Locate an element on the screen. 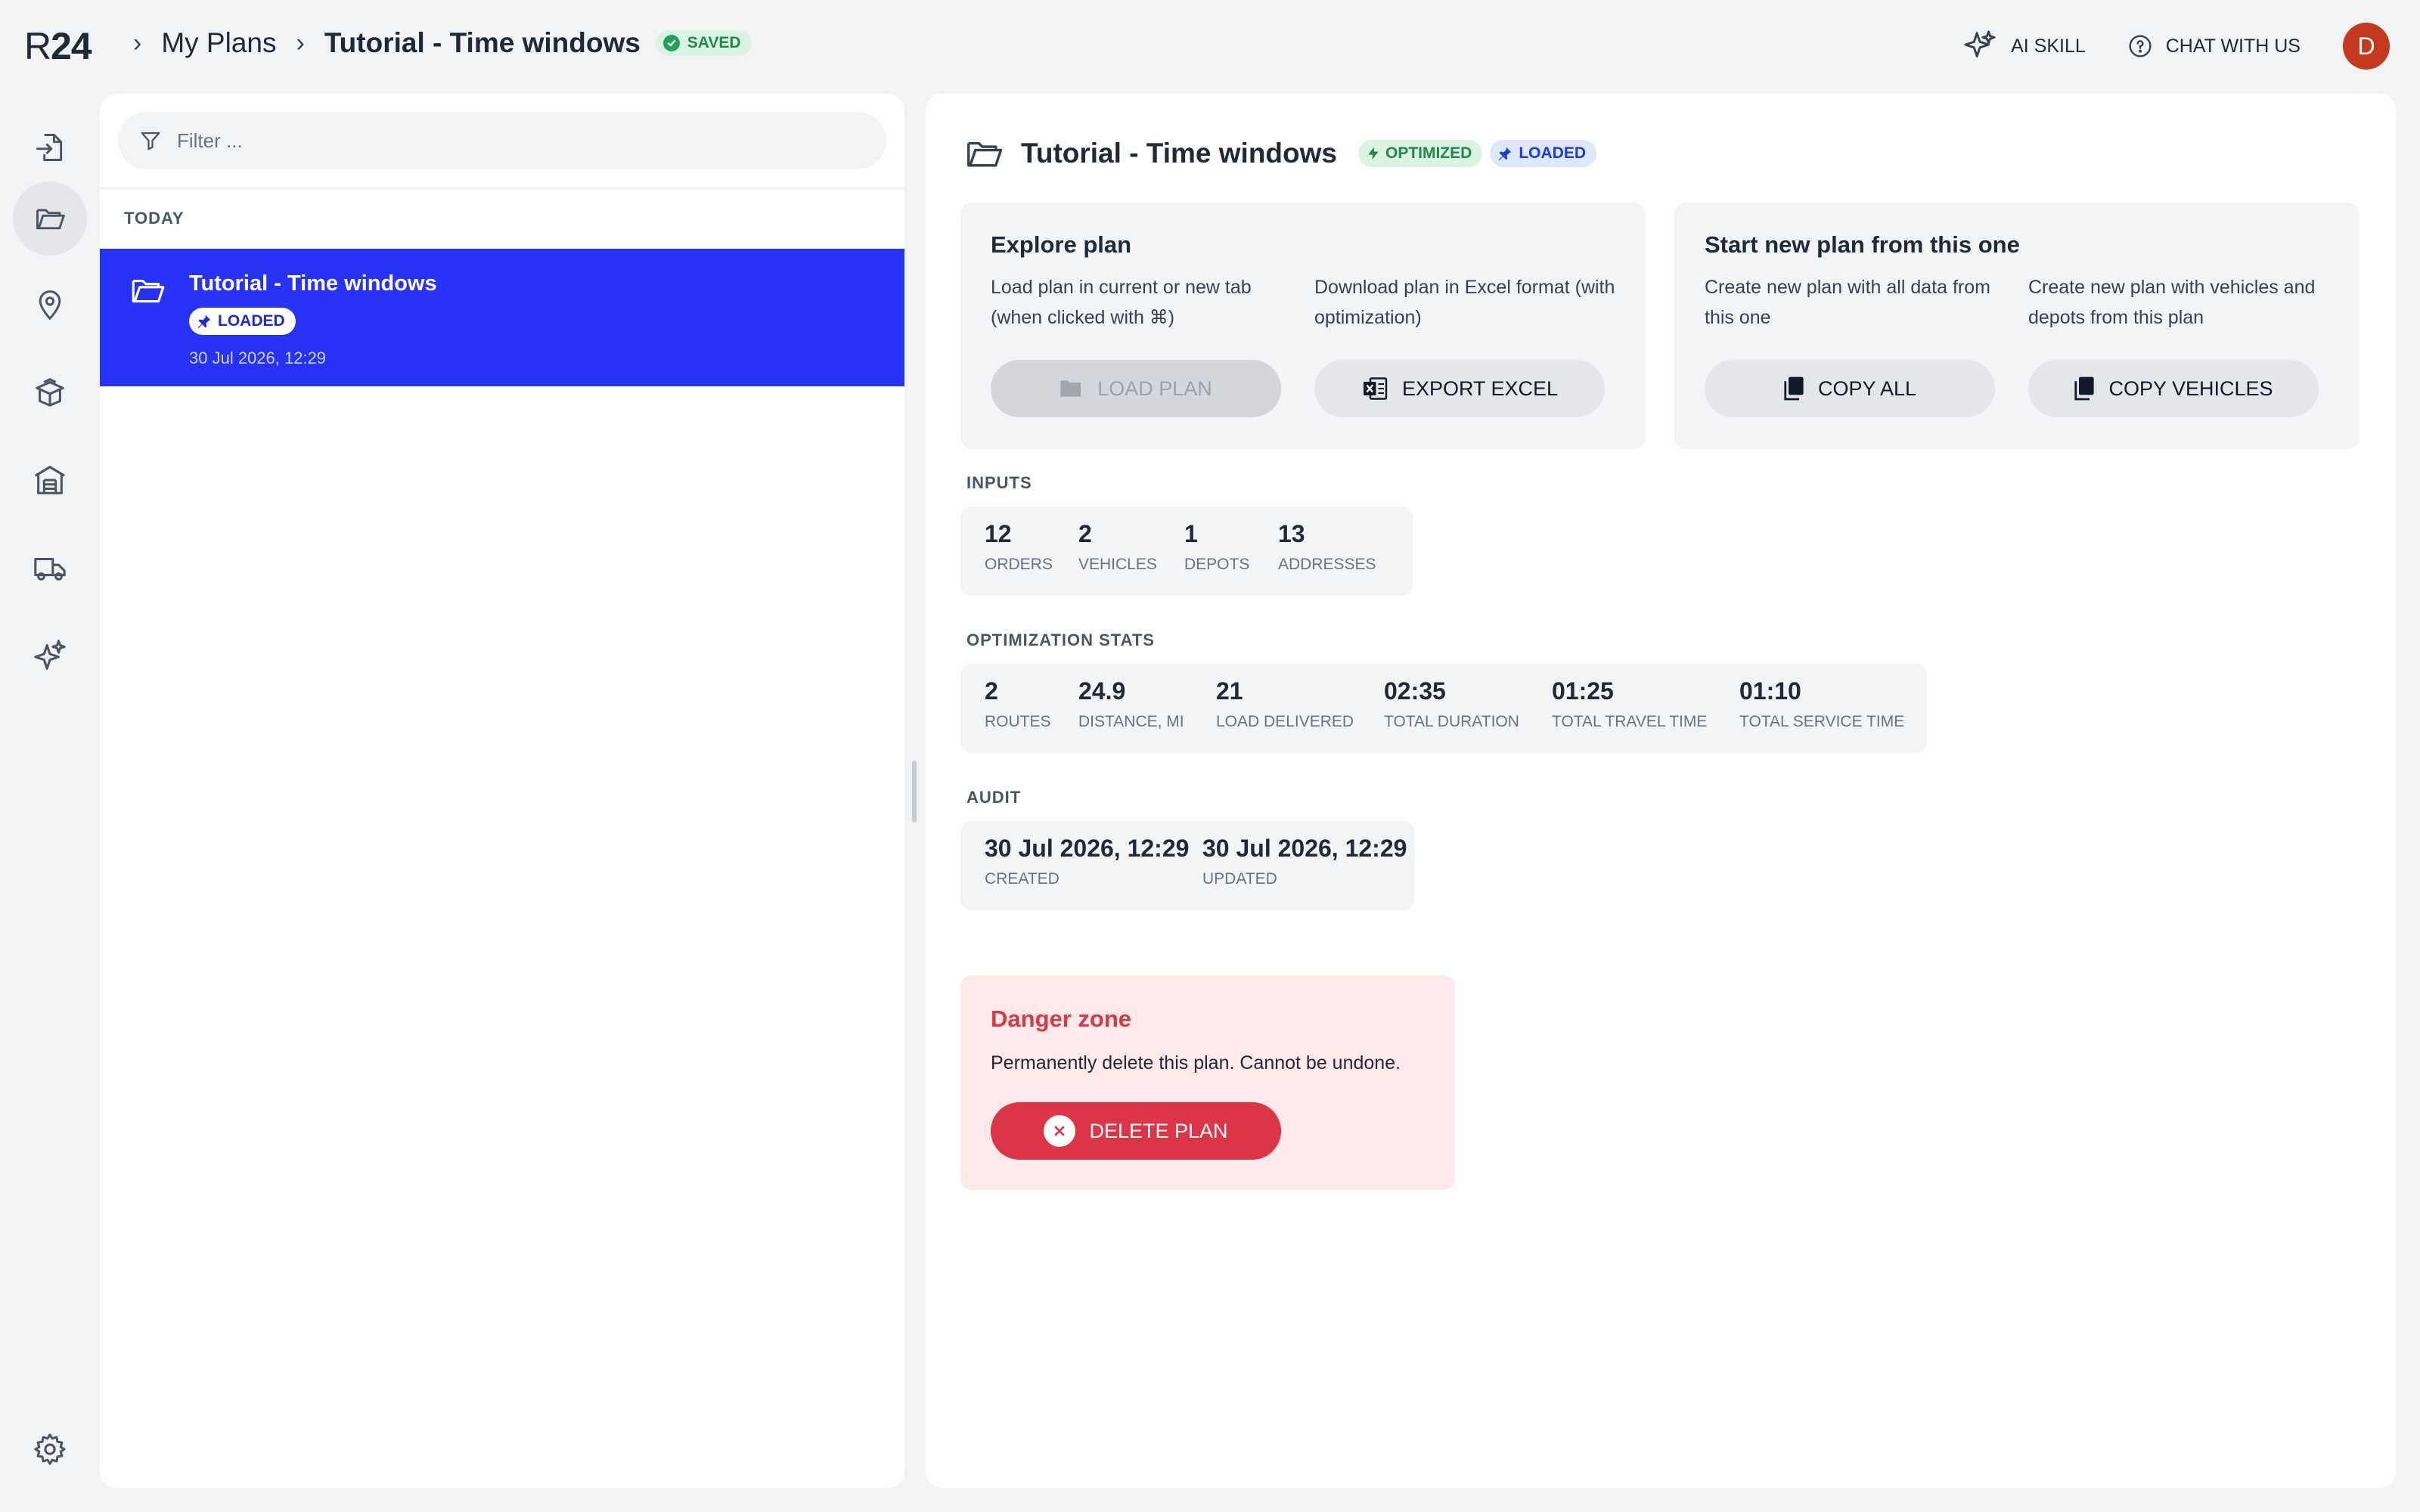  stat-load-delivered: 21 LOAD DELIVERED is located at coordinates (1285, 704).